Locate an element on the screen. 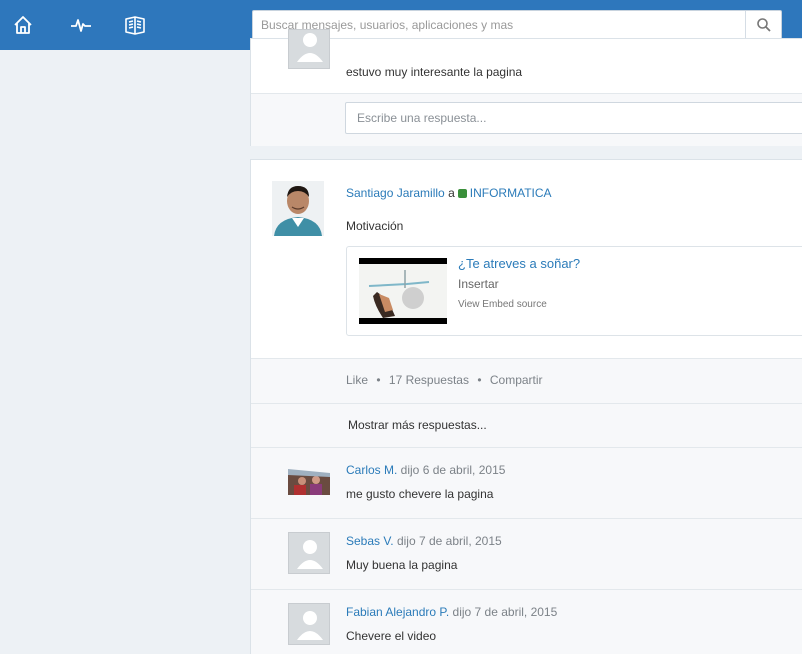  home-icon is located at coordinates (23, 25).